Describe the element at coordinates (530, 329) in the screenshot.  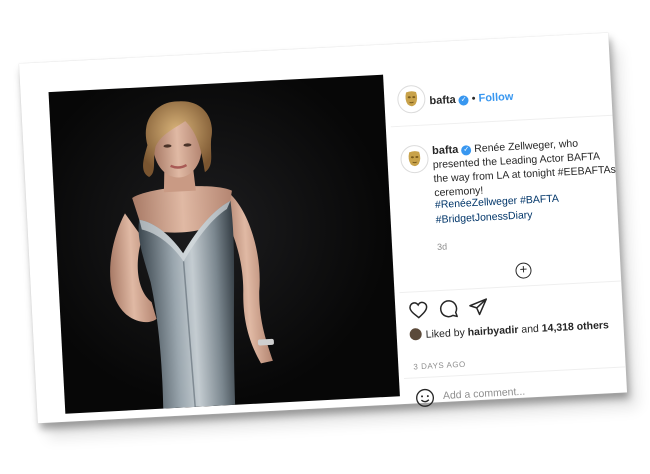
I see `liked-by-and: and` at that location.